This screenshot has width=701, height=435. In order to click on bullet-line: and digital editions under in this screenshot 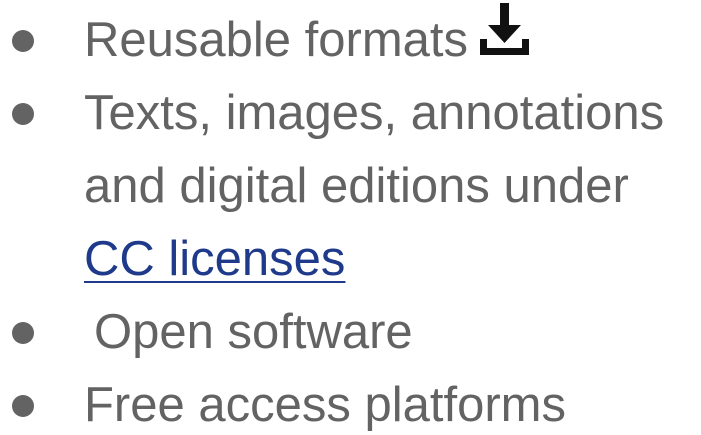, I will do `click(356, 186)`.